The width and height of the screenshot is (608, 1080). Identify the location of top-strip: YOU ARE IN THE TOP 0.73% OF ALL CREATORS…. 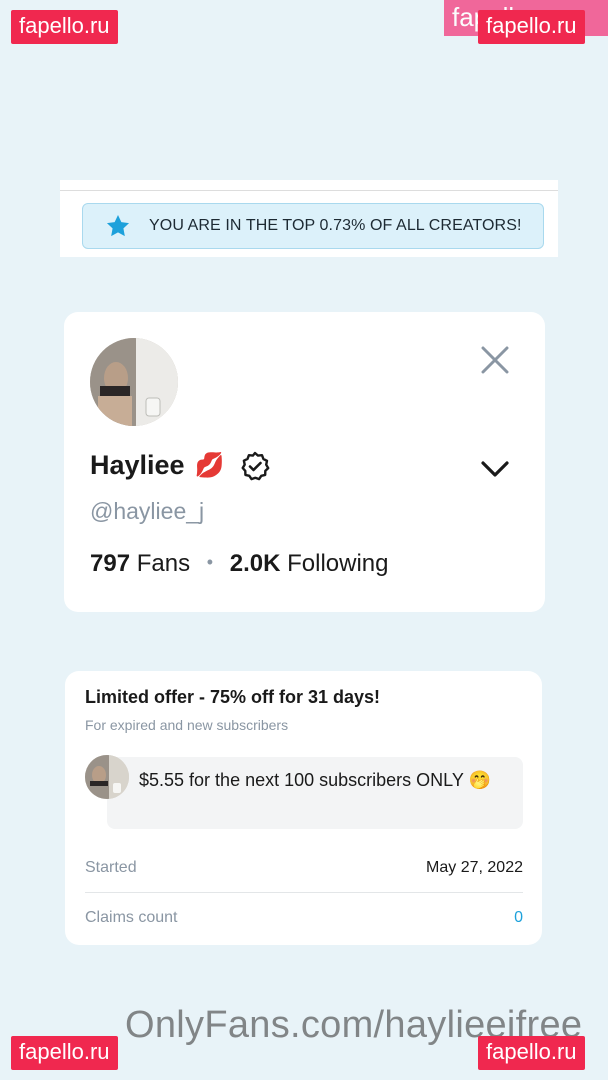
(309, 218).